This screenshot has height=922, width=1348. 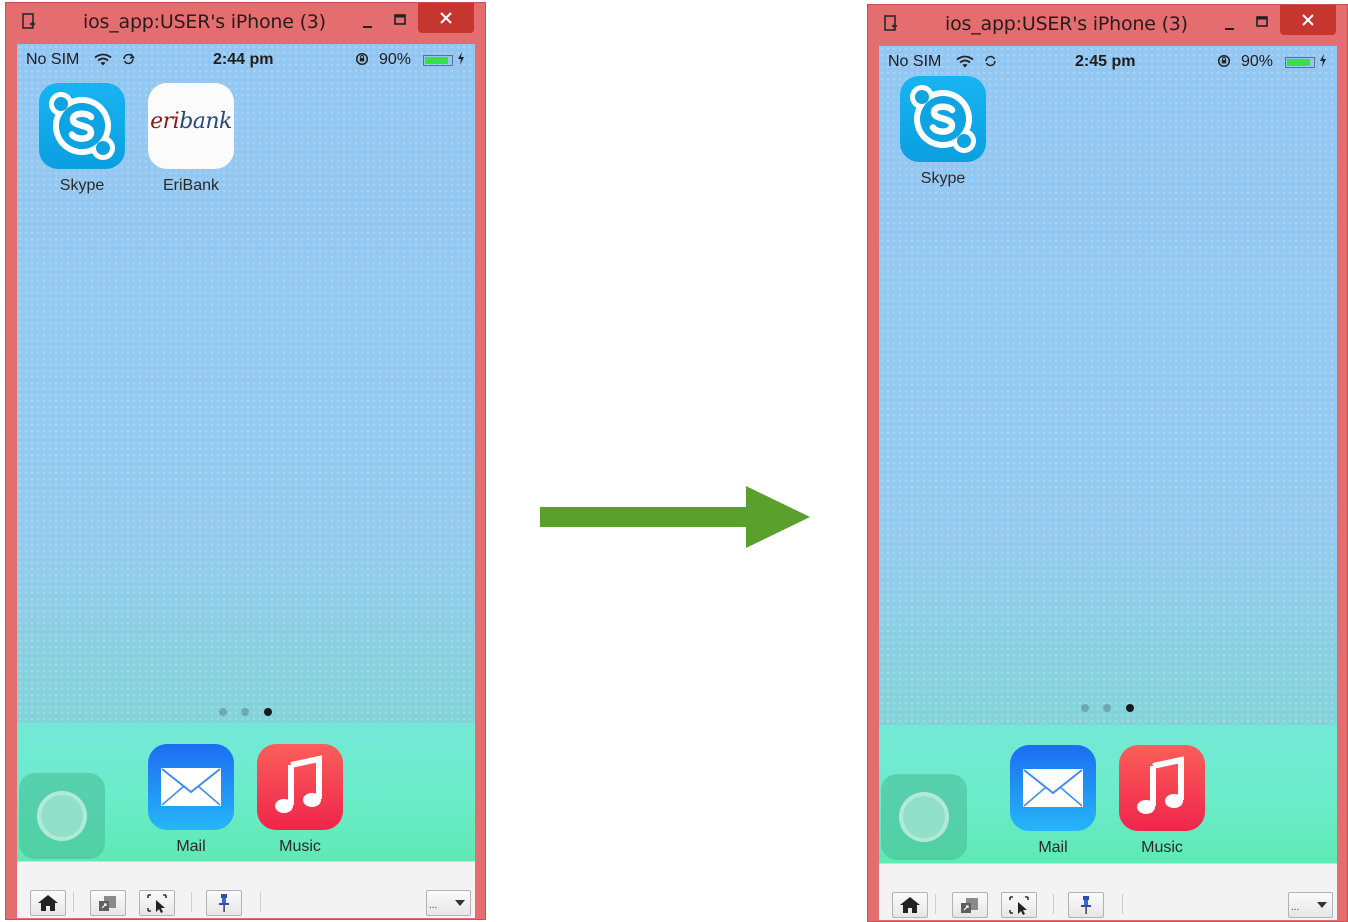 I want to click on status-bar: No SIM 2:44 pm 90%, so click(x=246, y=57).